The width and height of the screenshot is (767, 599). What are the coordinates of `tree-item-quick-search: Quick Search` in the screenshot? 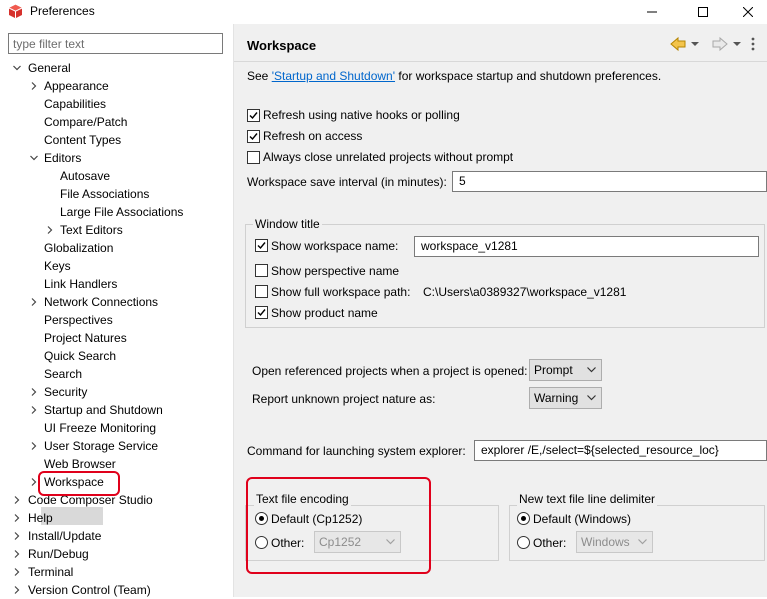 It's located at (116, 356).